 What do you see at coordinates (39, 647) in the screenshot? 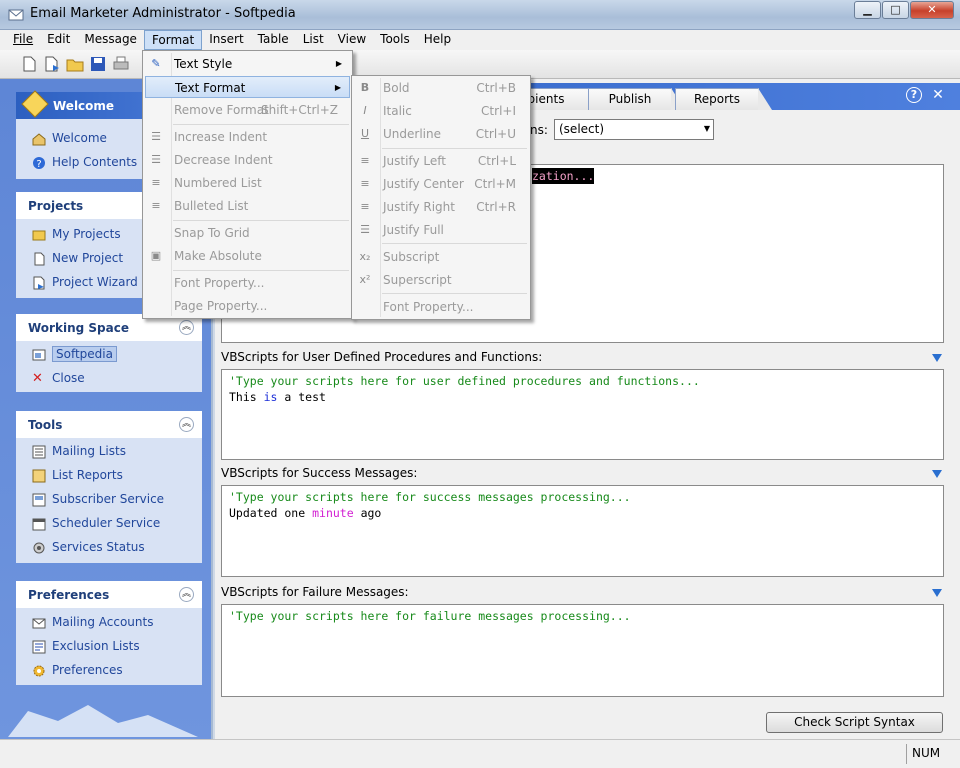
I see `exclusion-lists-icon` at bounding box center [39, 647].